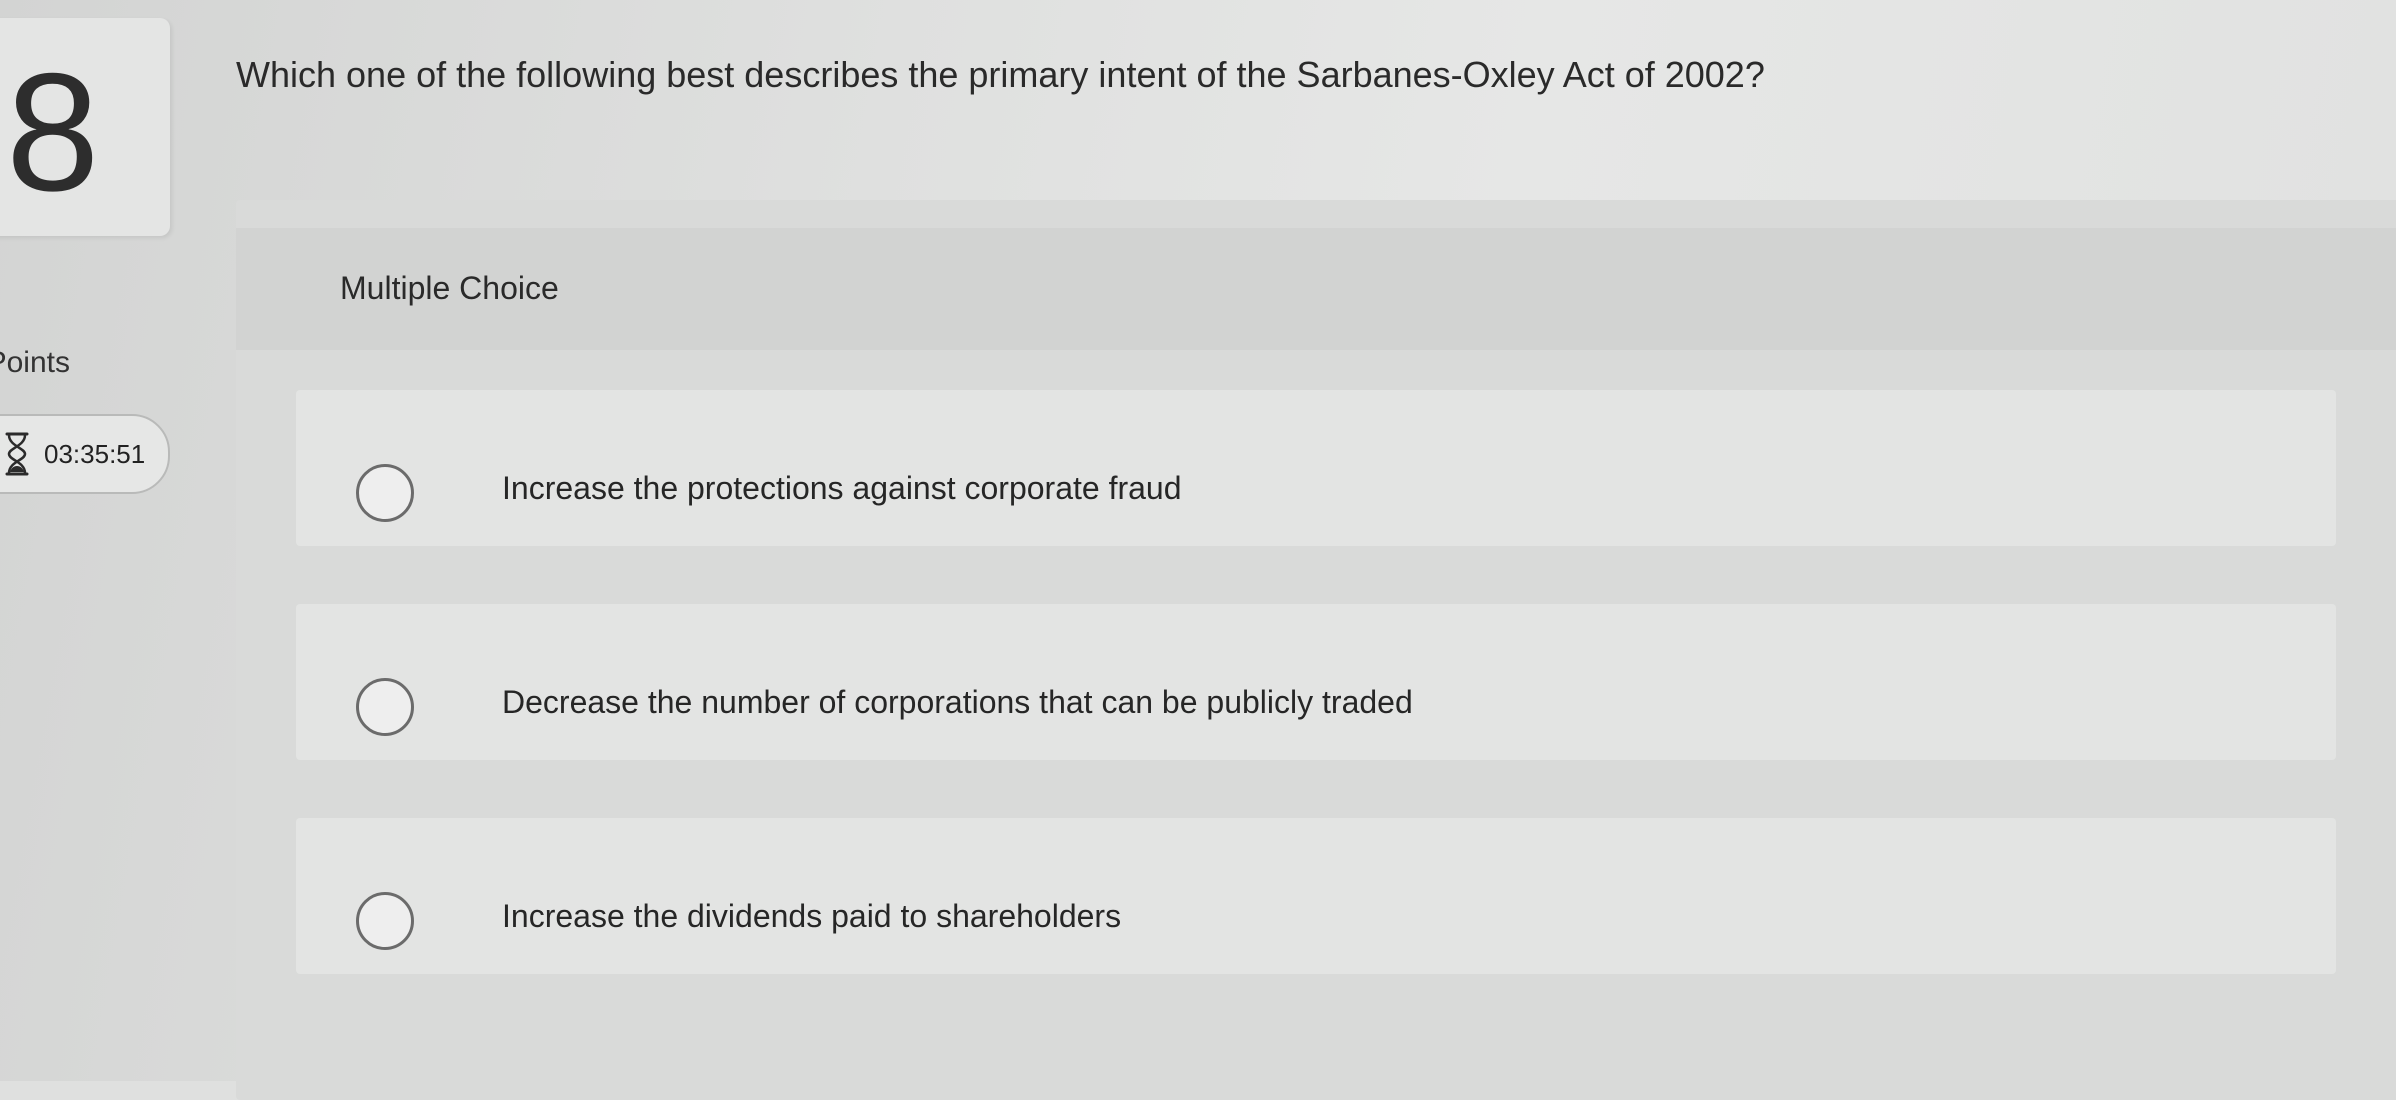 The width and height of the screenshot is (2396, 1100). Describe the element at coordinates (1316, 289) in the screenshot. I see `answer-panel-header` at that location.